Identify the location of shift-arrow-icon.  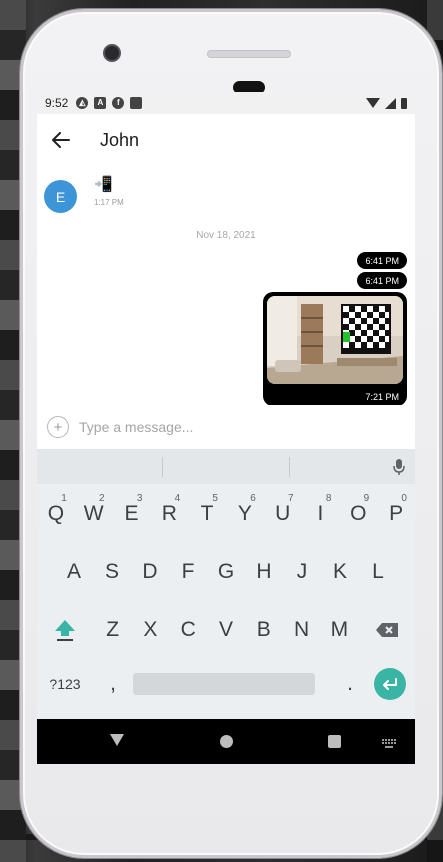
(65, 630).